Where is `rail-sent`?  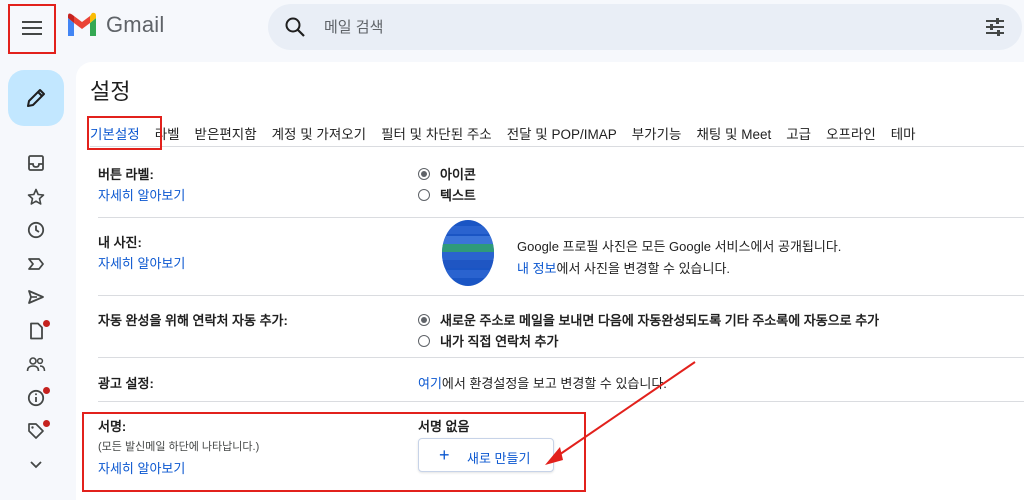
rail-sent is located at coordinates (36, 297).